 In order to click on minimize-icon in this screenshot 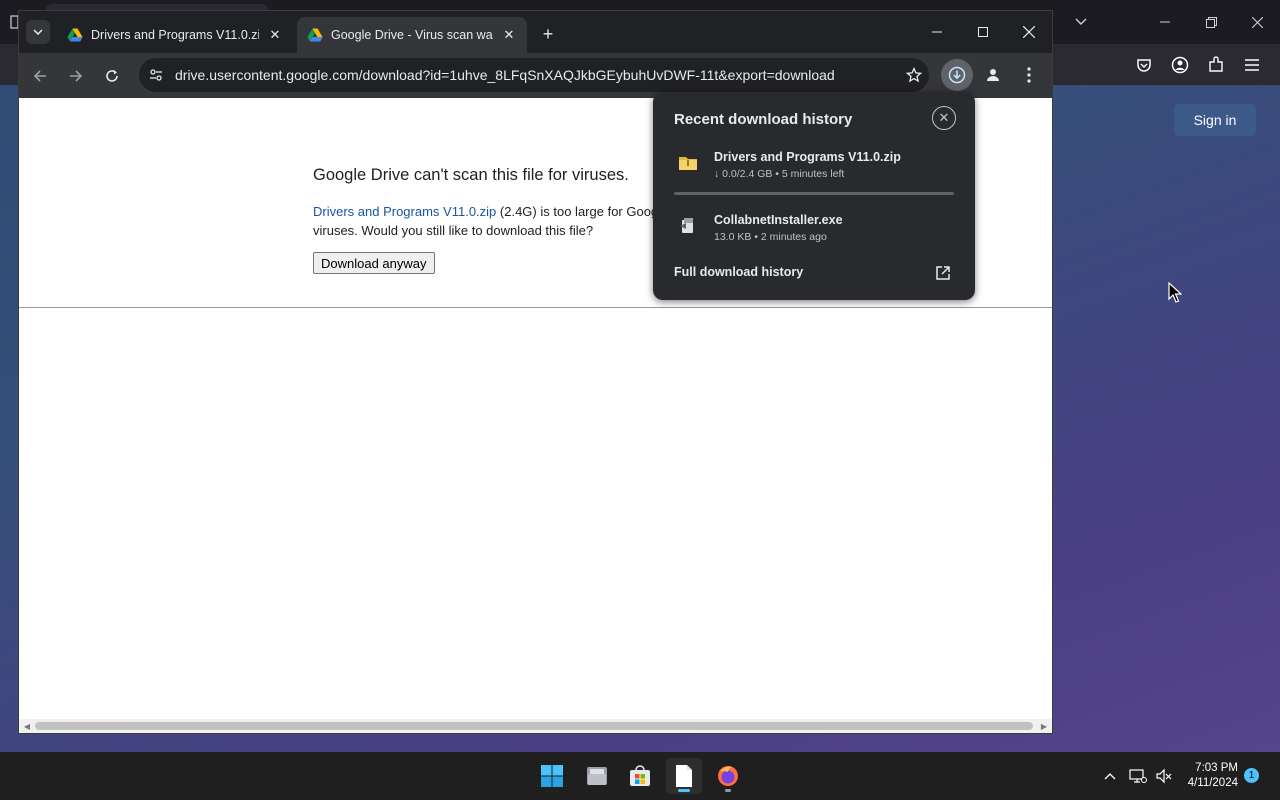, I will do `click(937, 32)`.